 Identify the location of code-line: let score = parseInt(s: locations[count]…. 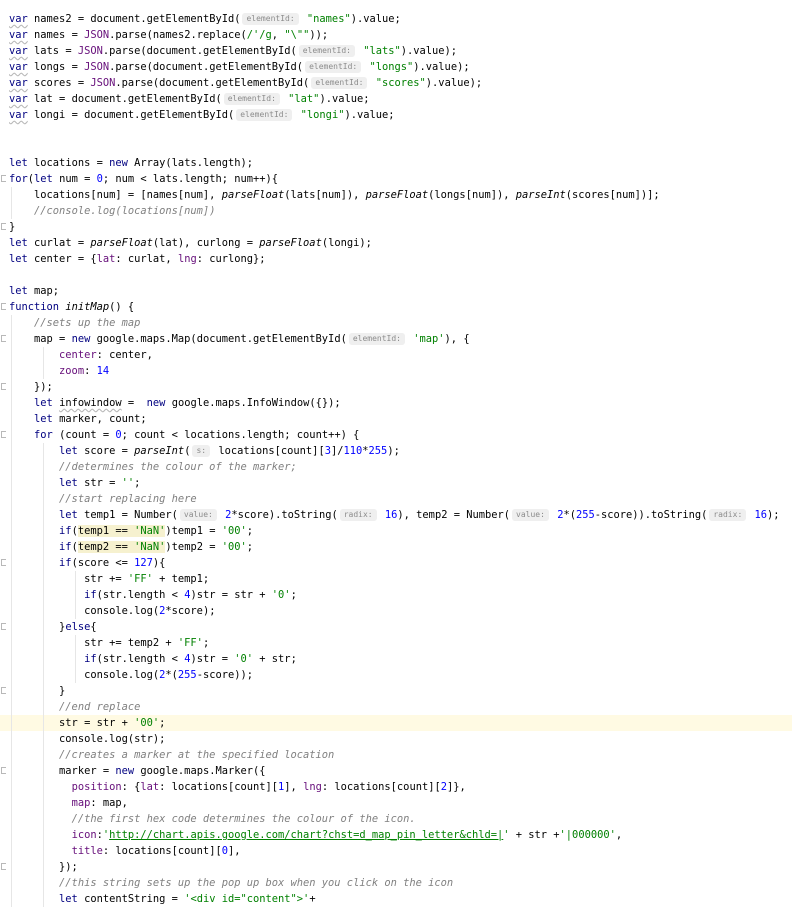
(396, 451).